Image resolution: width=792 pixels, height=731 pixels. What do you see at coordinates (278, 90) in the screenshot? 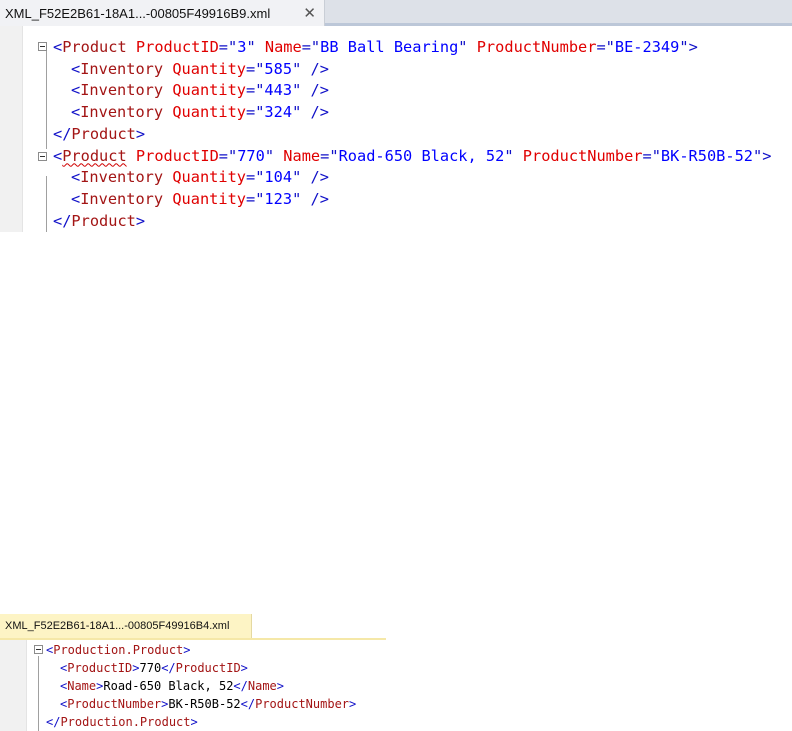
I see `code-token: 443` at bounding box center [278, 90].